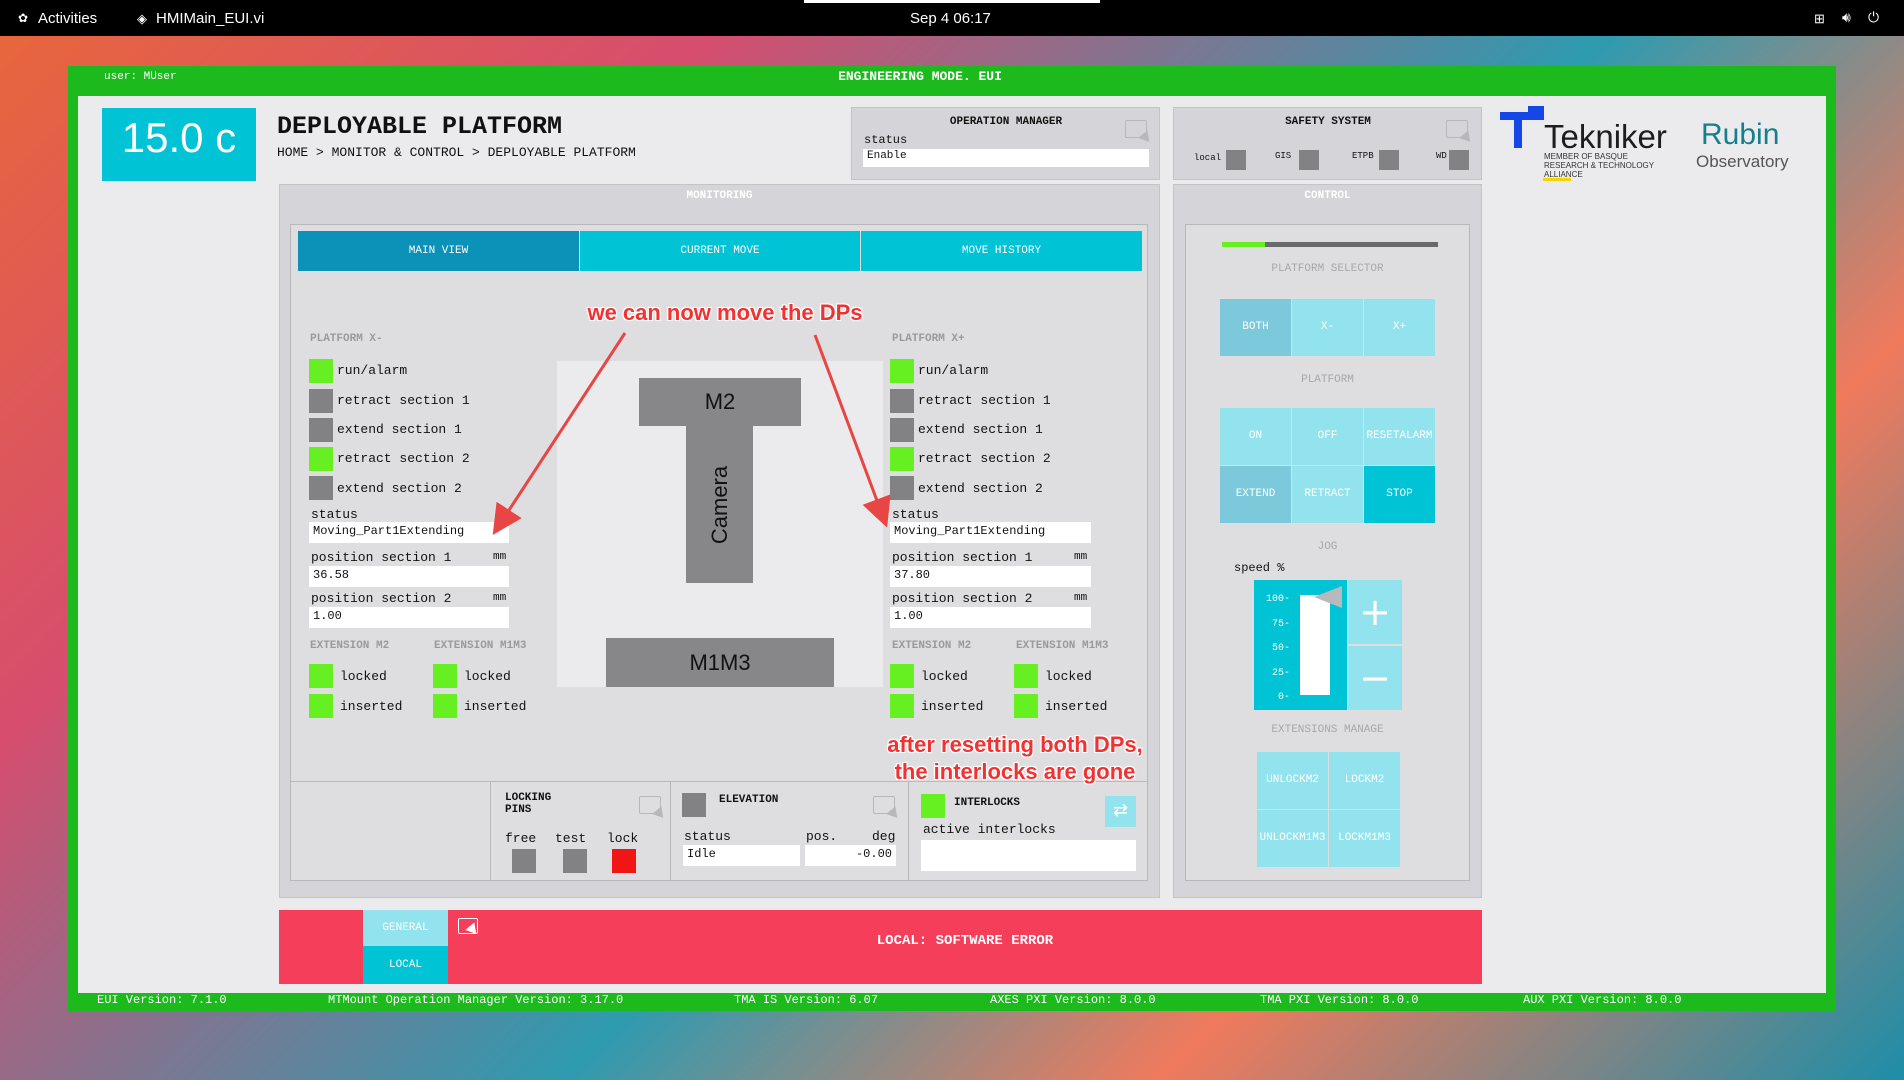 The width and height of the screenshot is (1904, 1080). Describe the element at coordinates (725, 312) in the screenshot. I see `annotation-move-dps: we can now move the DPs` at that location.